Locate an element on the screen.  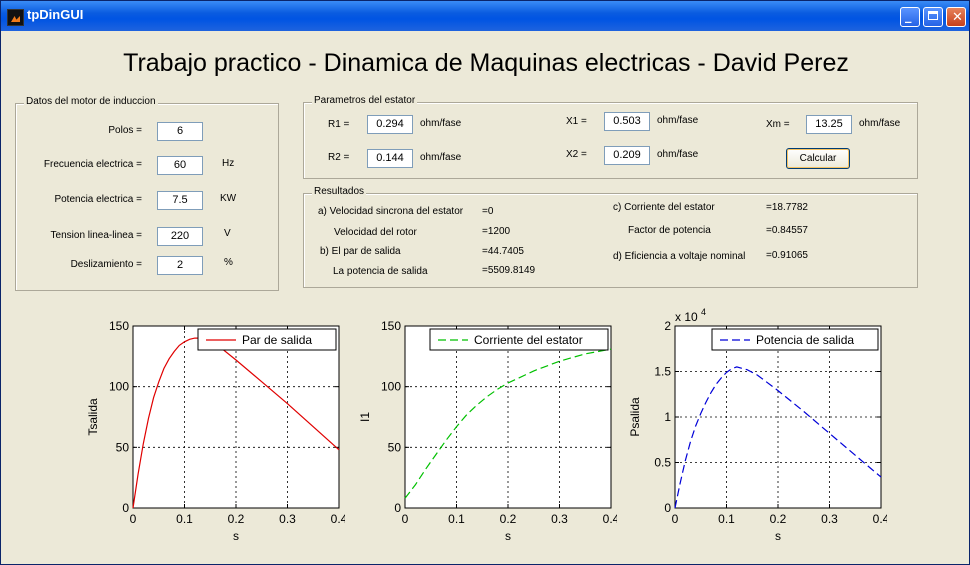
polos-input: 6 is located at coordinates (180, 131).